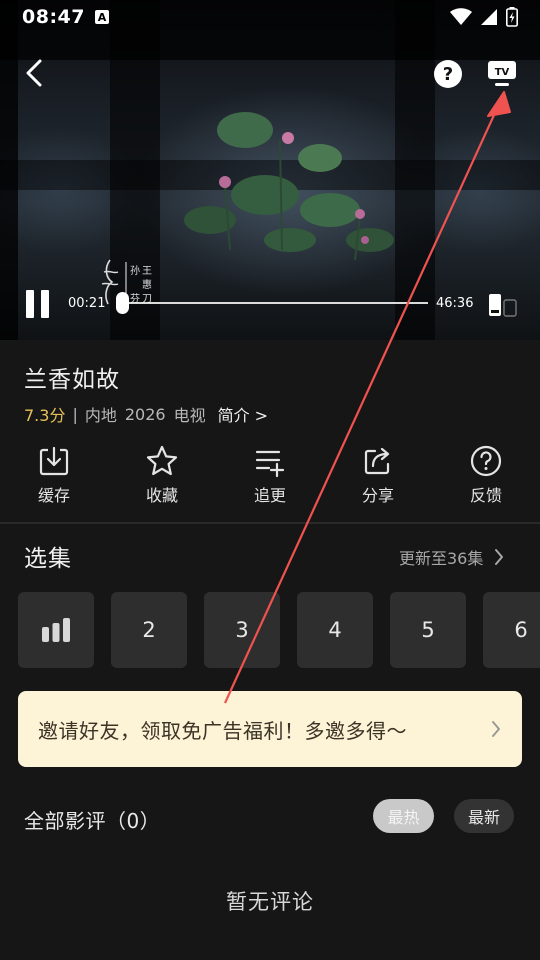 The height and width of the screenshot is (960, 540). What do you see at coordinates (461, 16) in the screenshot?
I see `wifi-icon` at bounding box center [461, 16].